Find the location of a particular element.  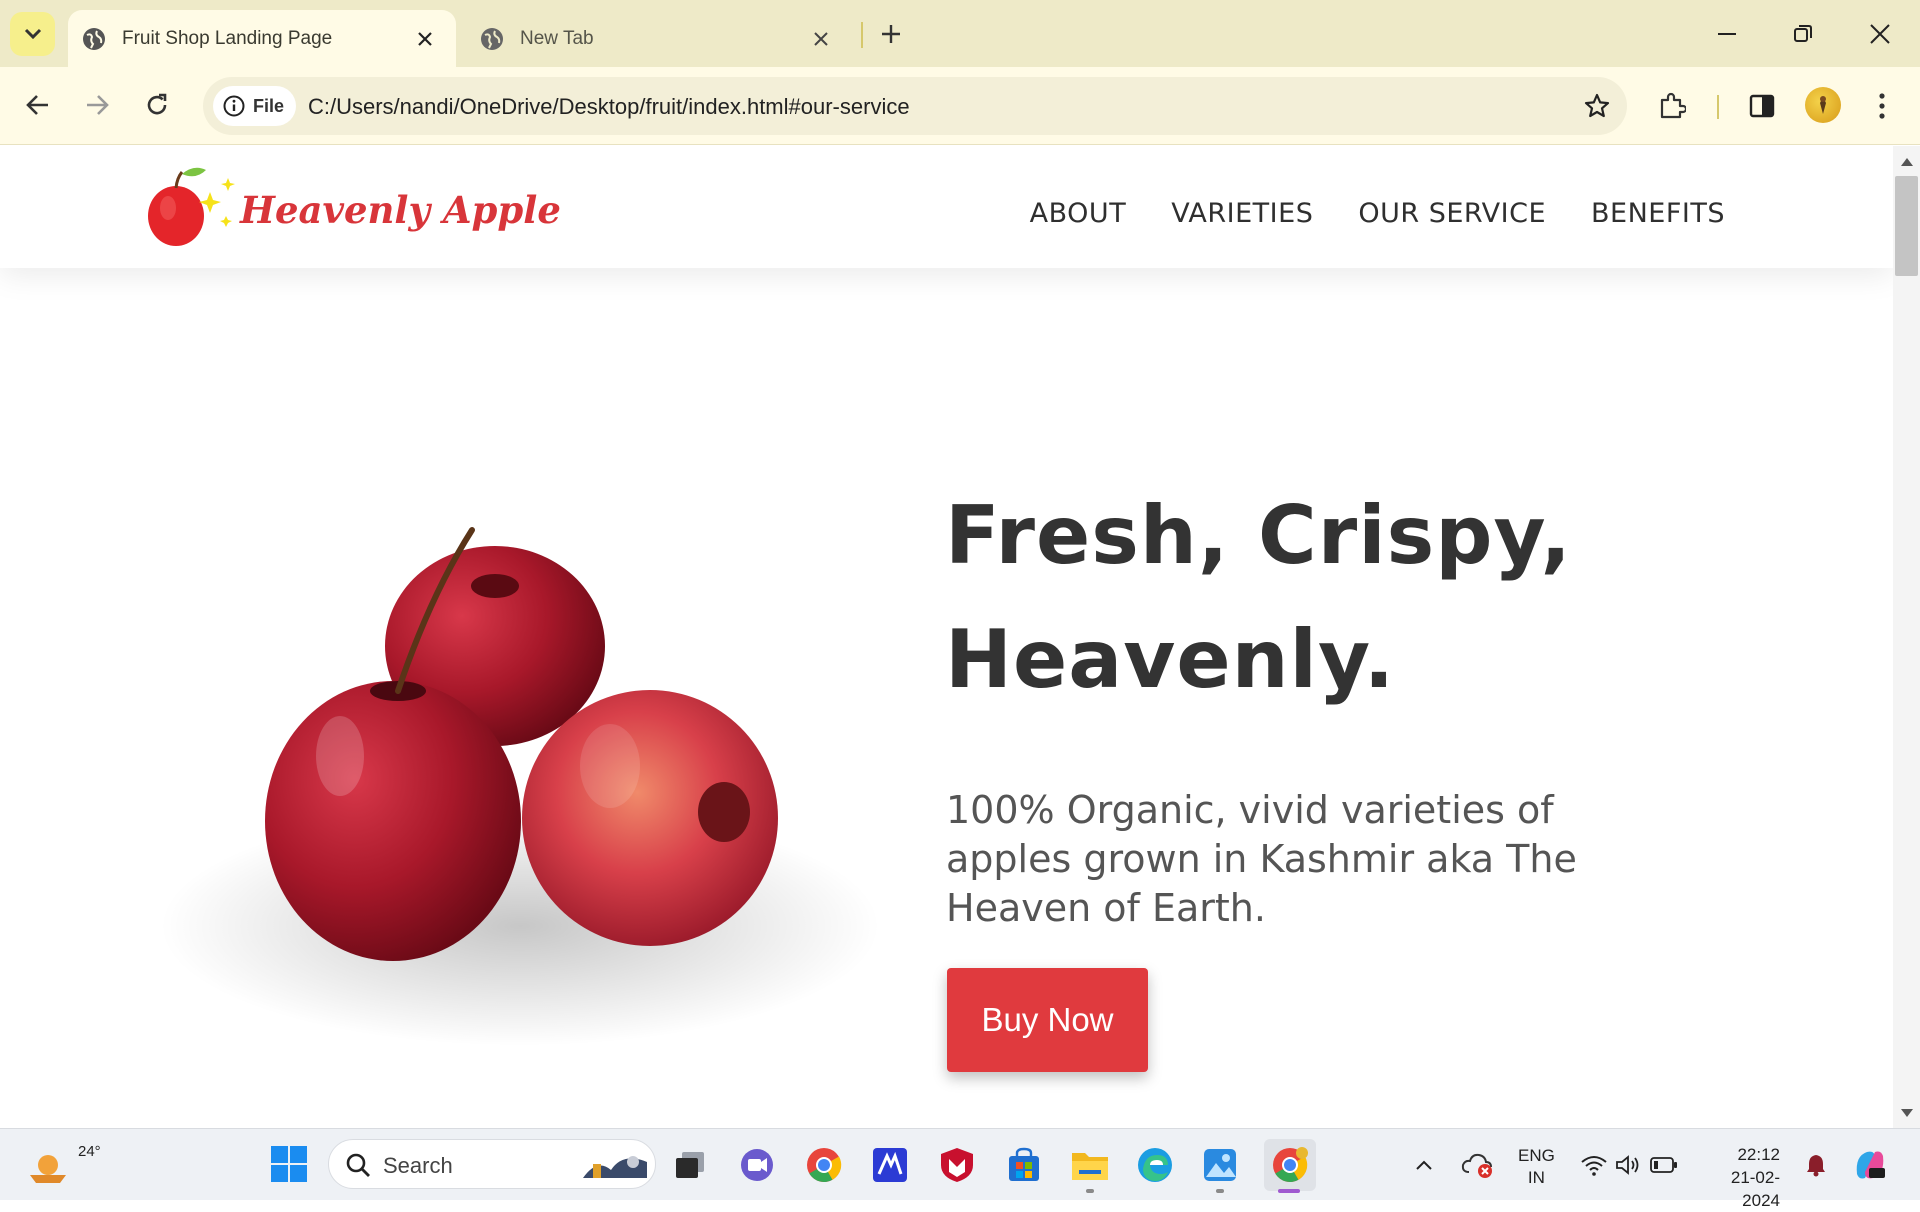

wifi-status is located at coordinates (1594, 1165).